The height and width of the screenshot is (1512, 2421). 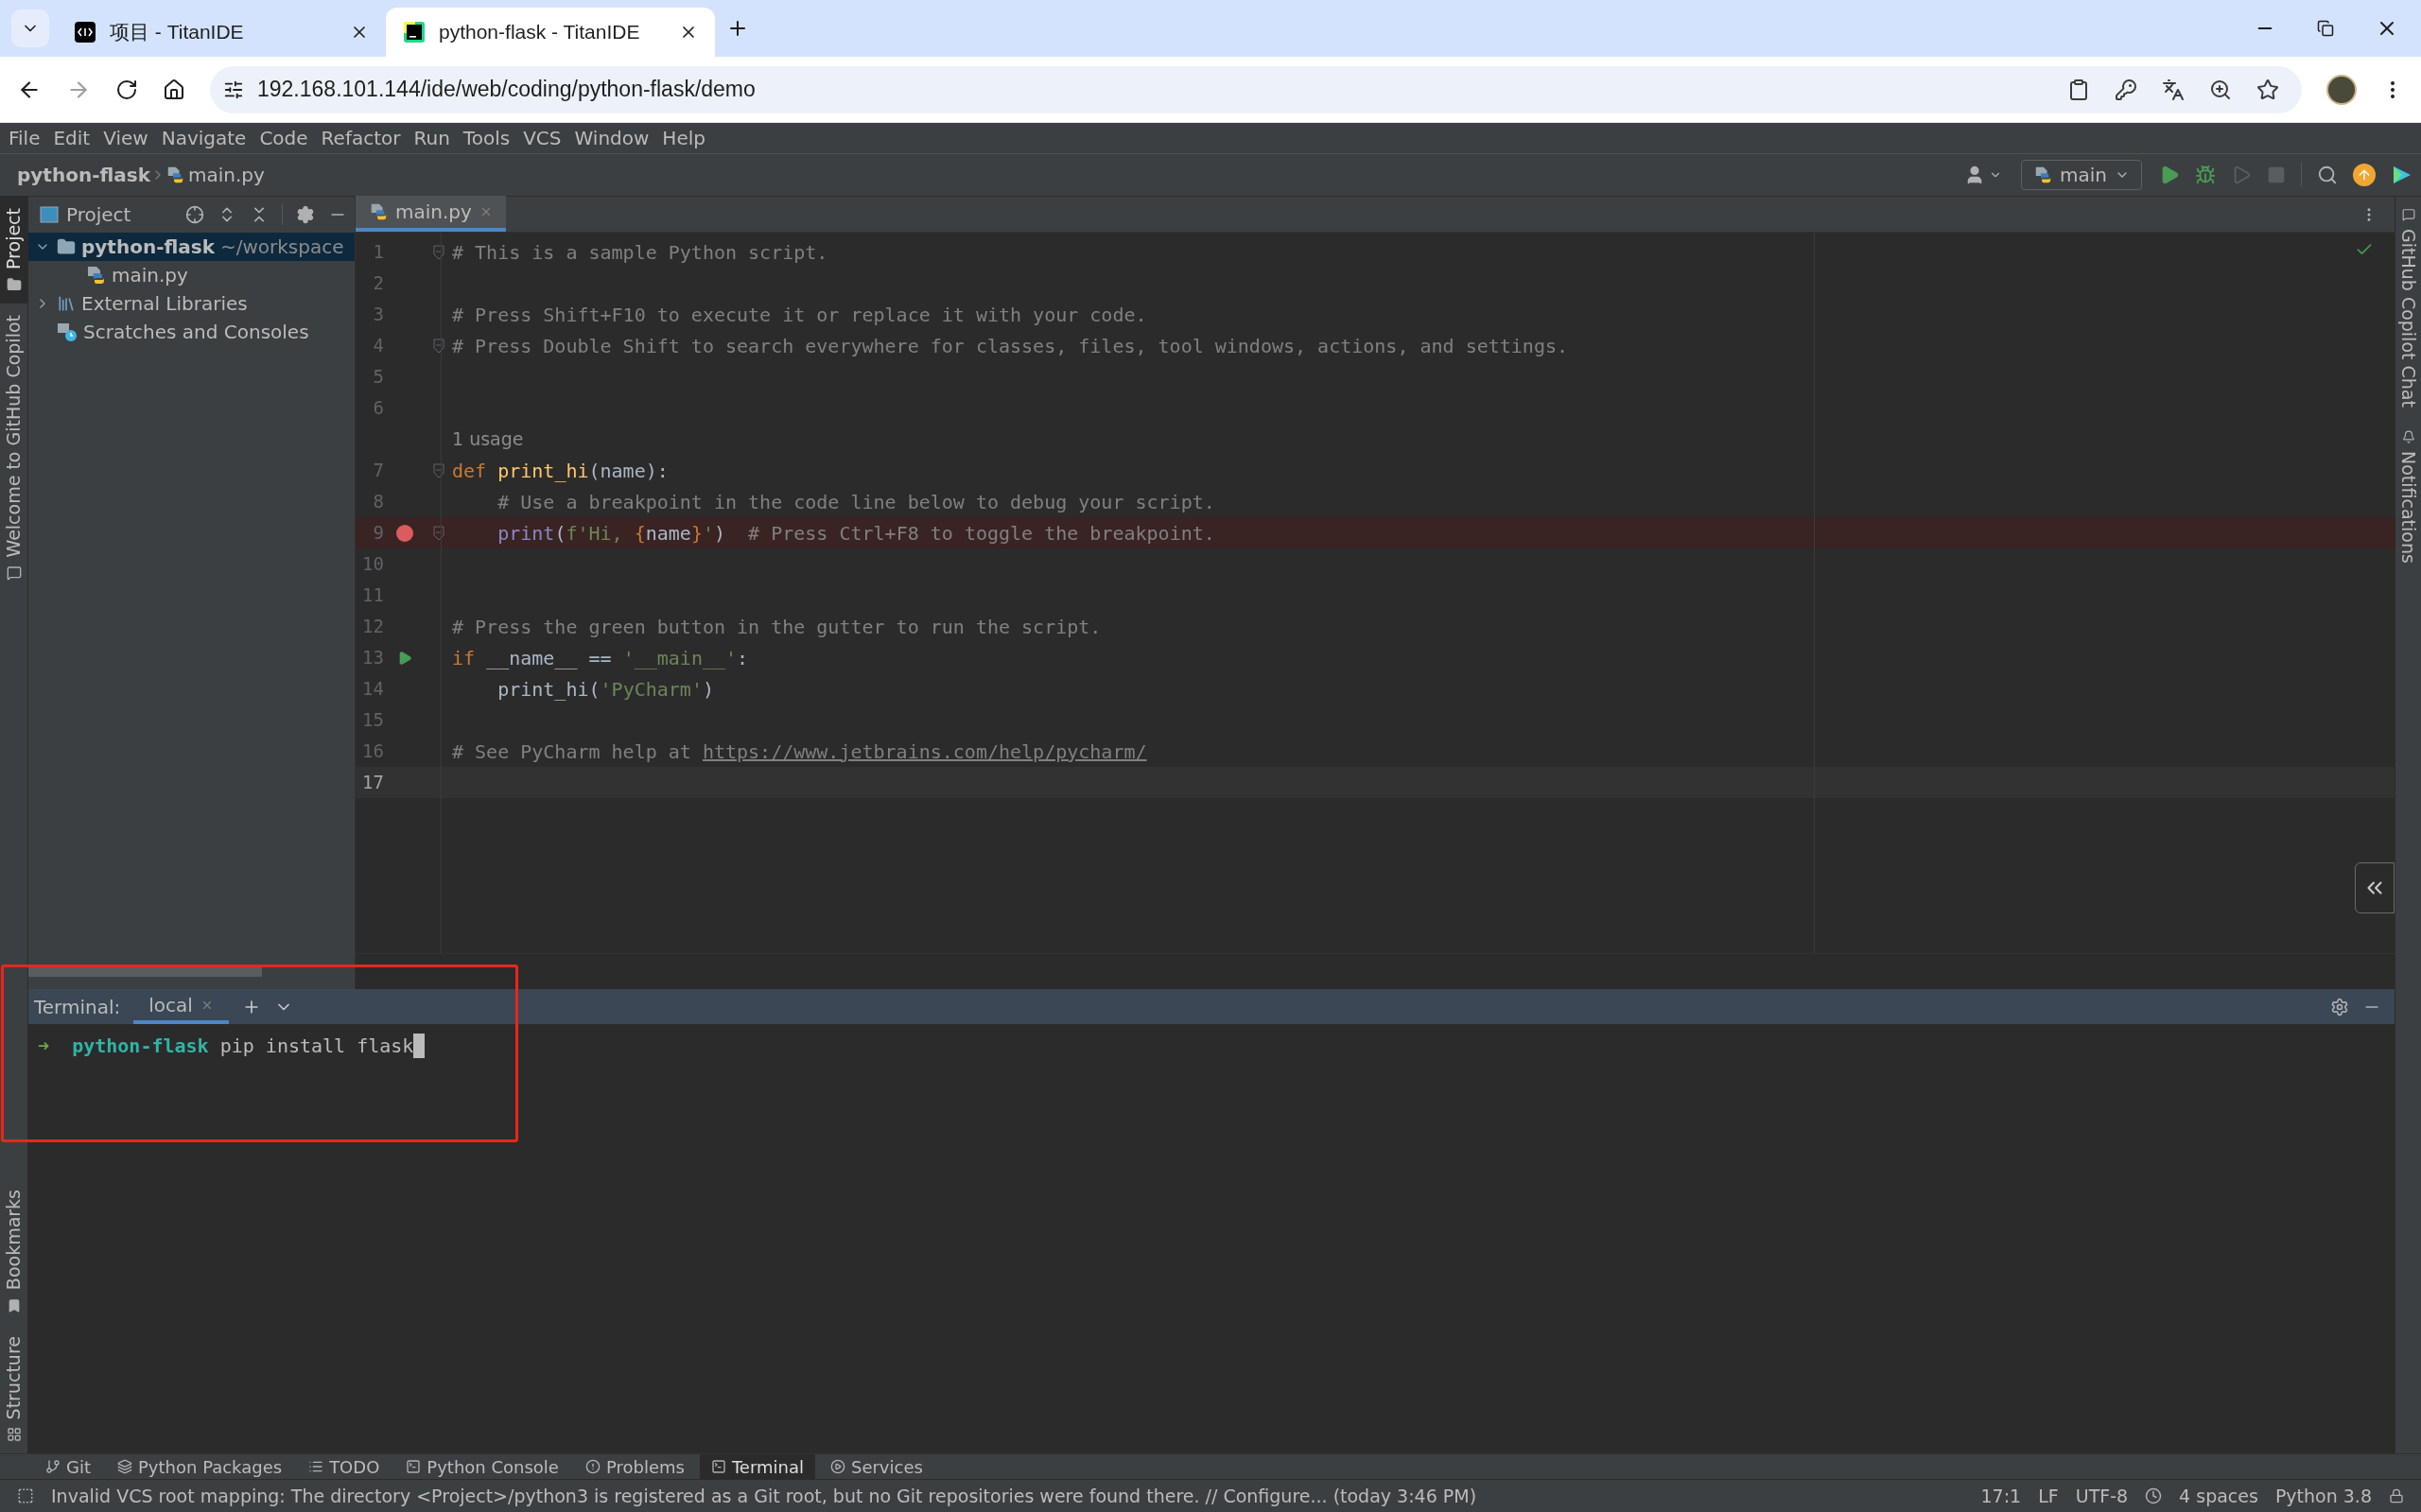 I want to click on code-line: def print_hi(name):, so click(x=560, y=471).